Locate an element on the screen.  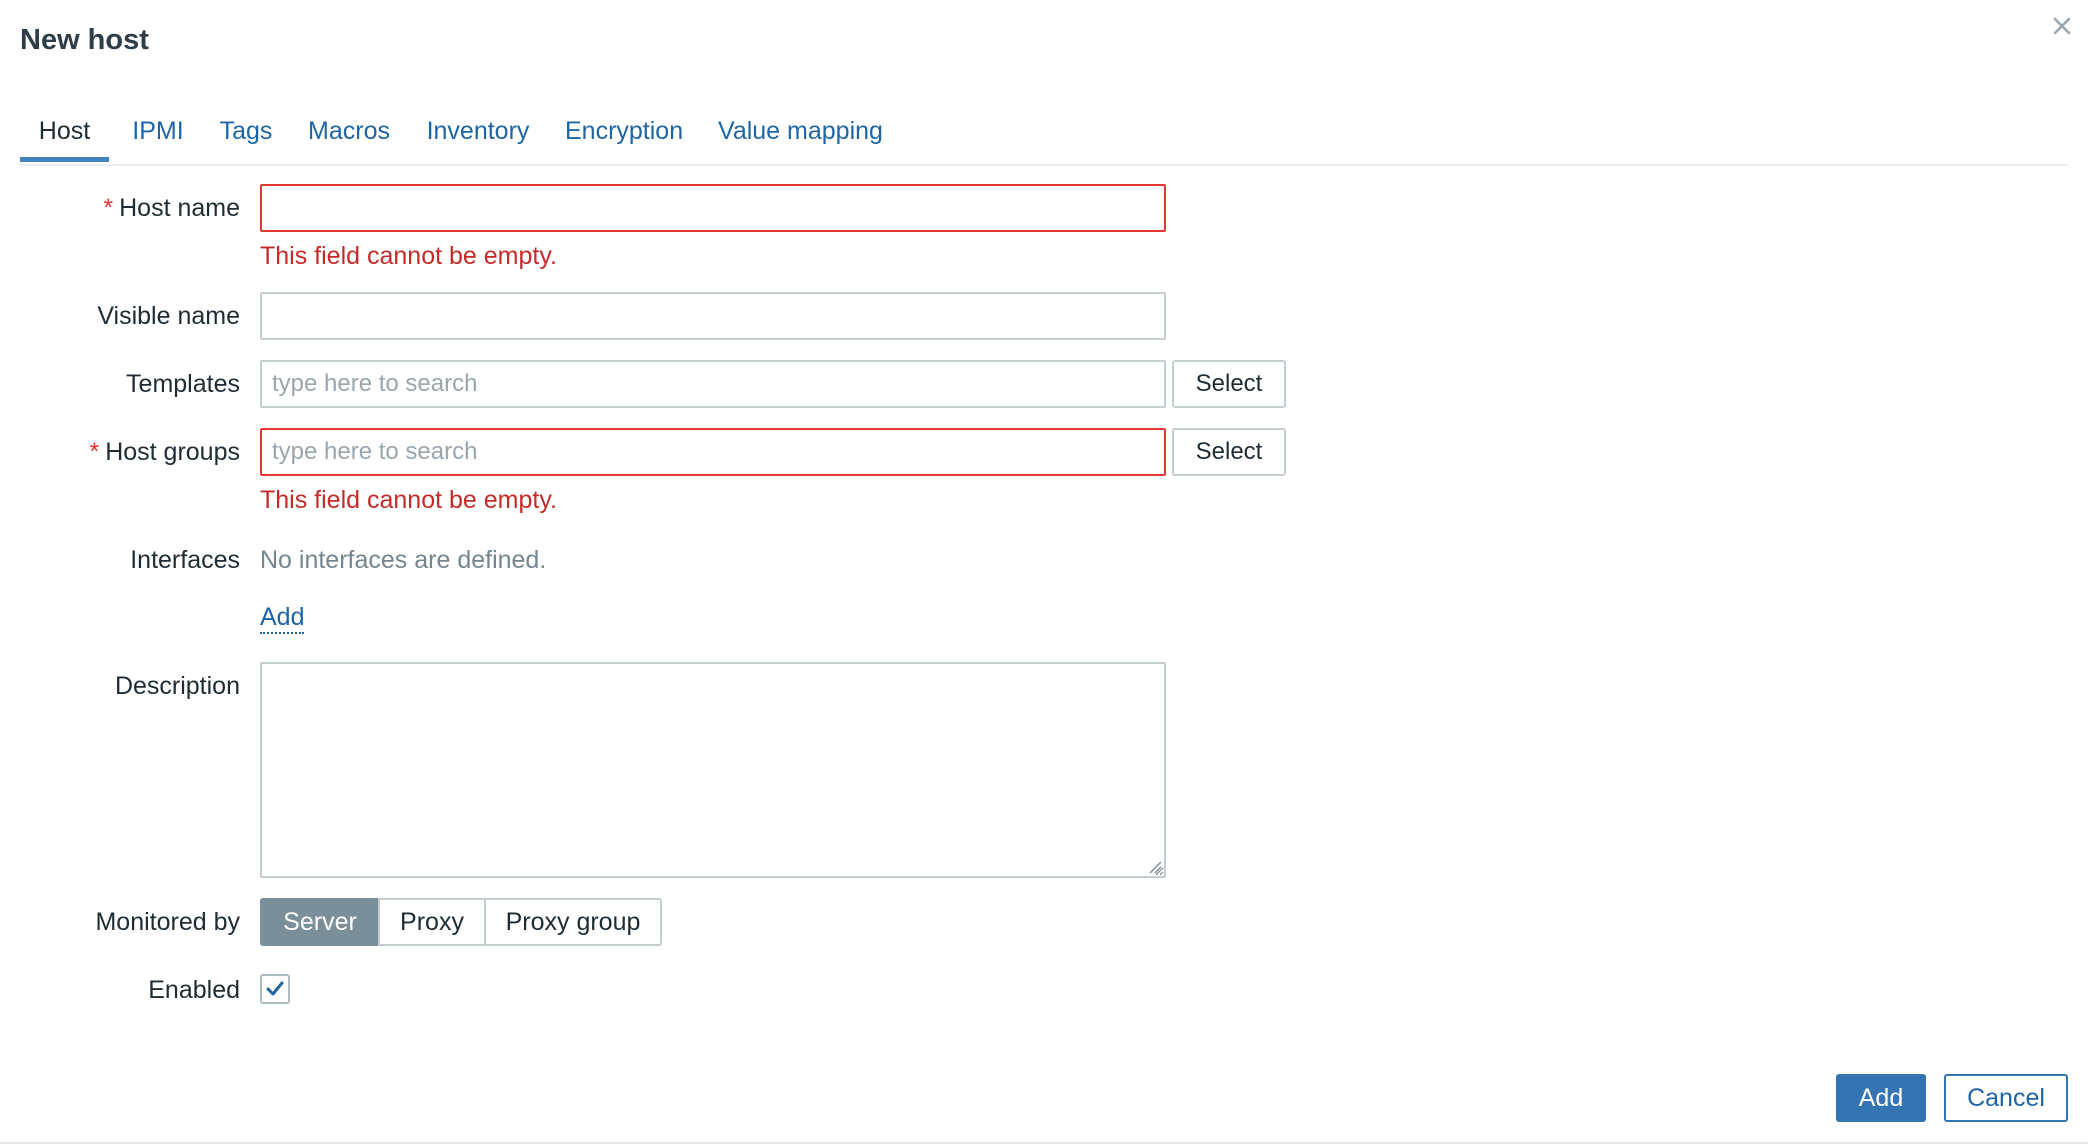
close-icon is located at coordinates (2062, 26).